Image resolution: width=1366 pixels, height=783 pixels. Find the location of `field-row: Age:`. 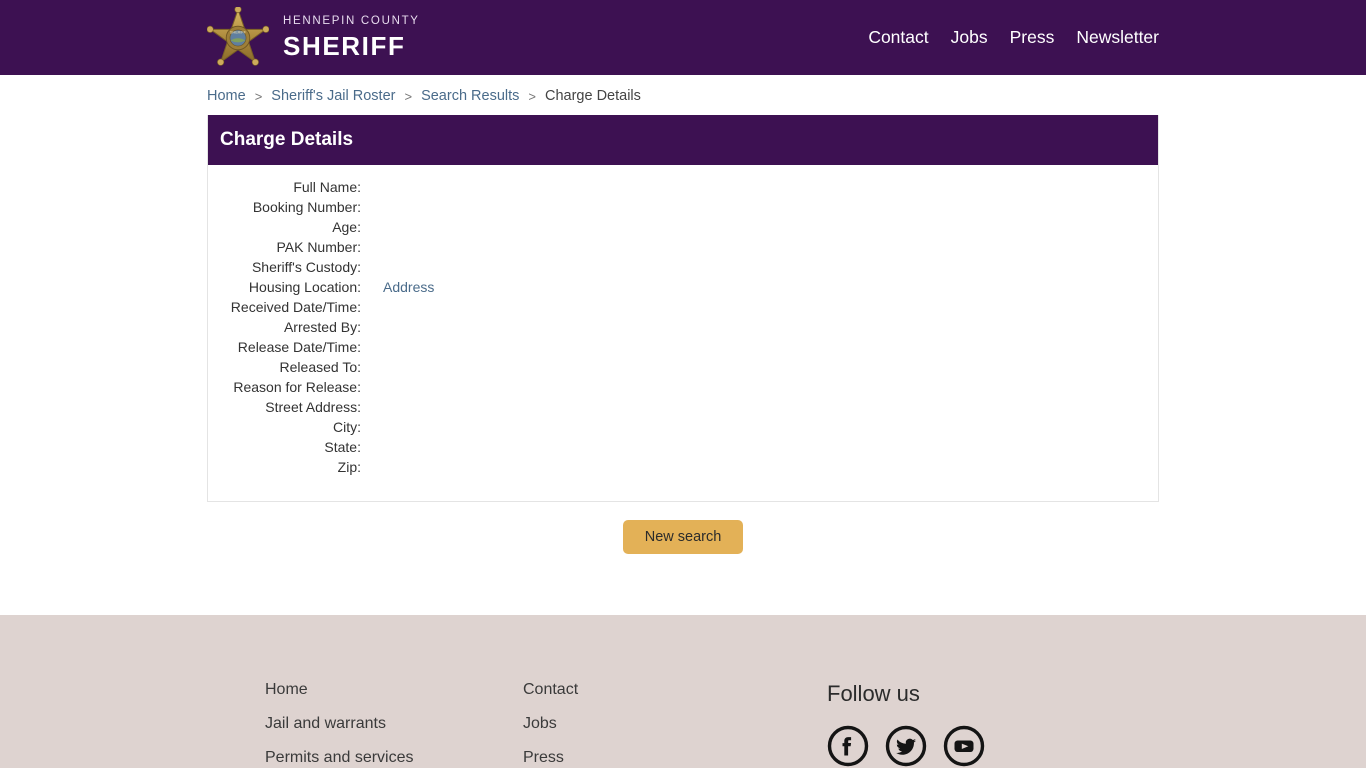

field-row: Age: is located at coordinates (683, 229).